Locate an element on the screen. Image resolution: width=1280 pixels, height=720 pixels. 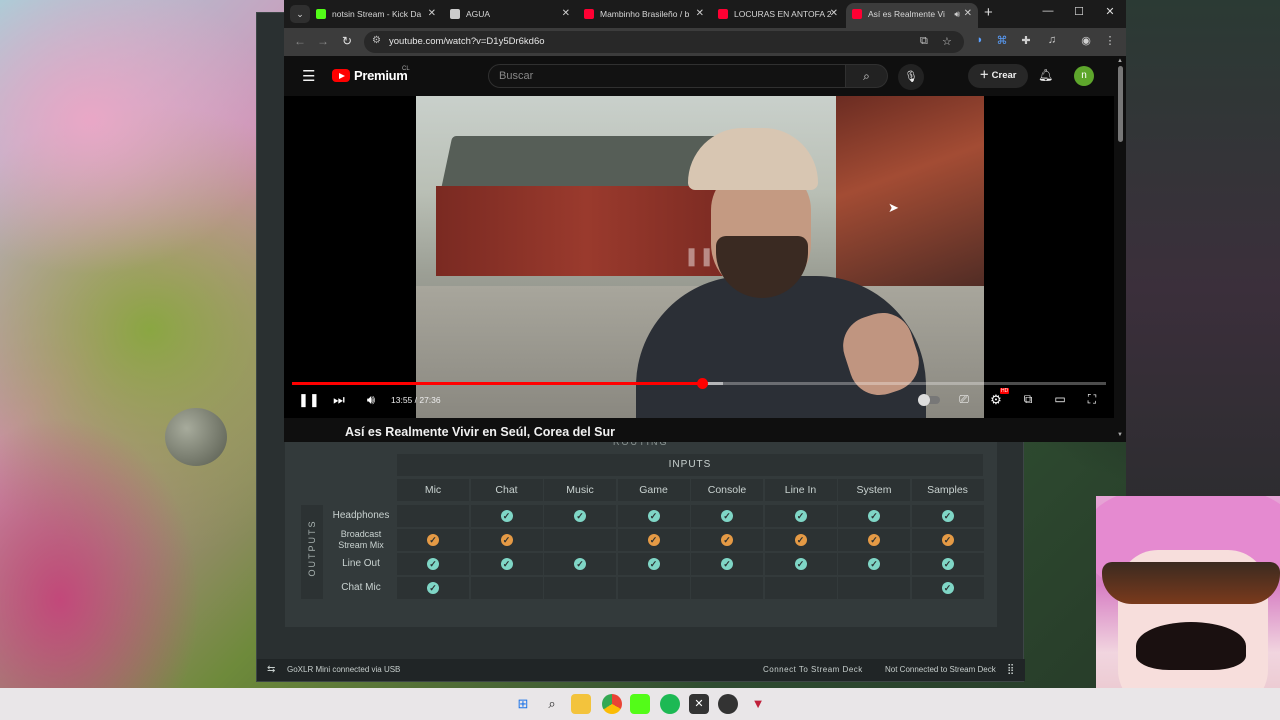
pause-icon: ❚❚ is located at coordinates (309, 400).